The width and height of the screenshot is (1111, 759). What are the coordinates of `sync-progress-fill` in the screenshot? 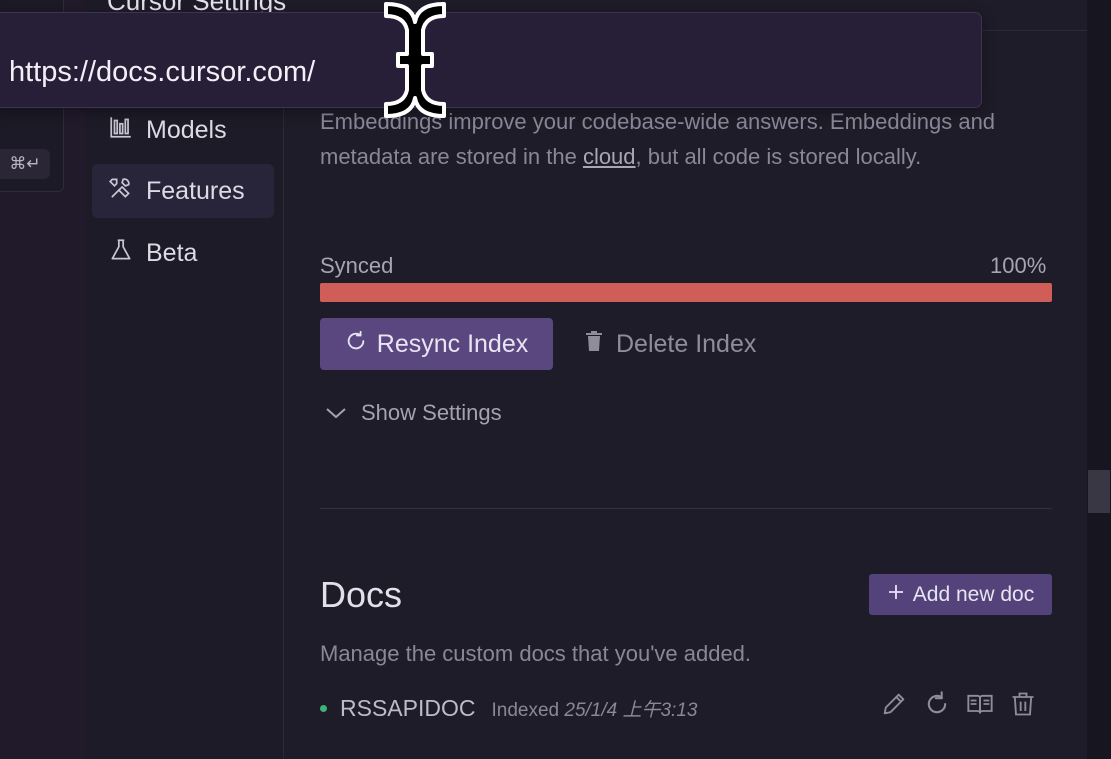 It's located at (686, 292).